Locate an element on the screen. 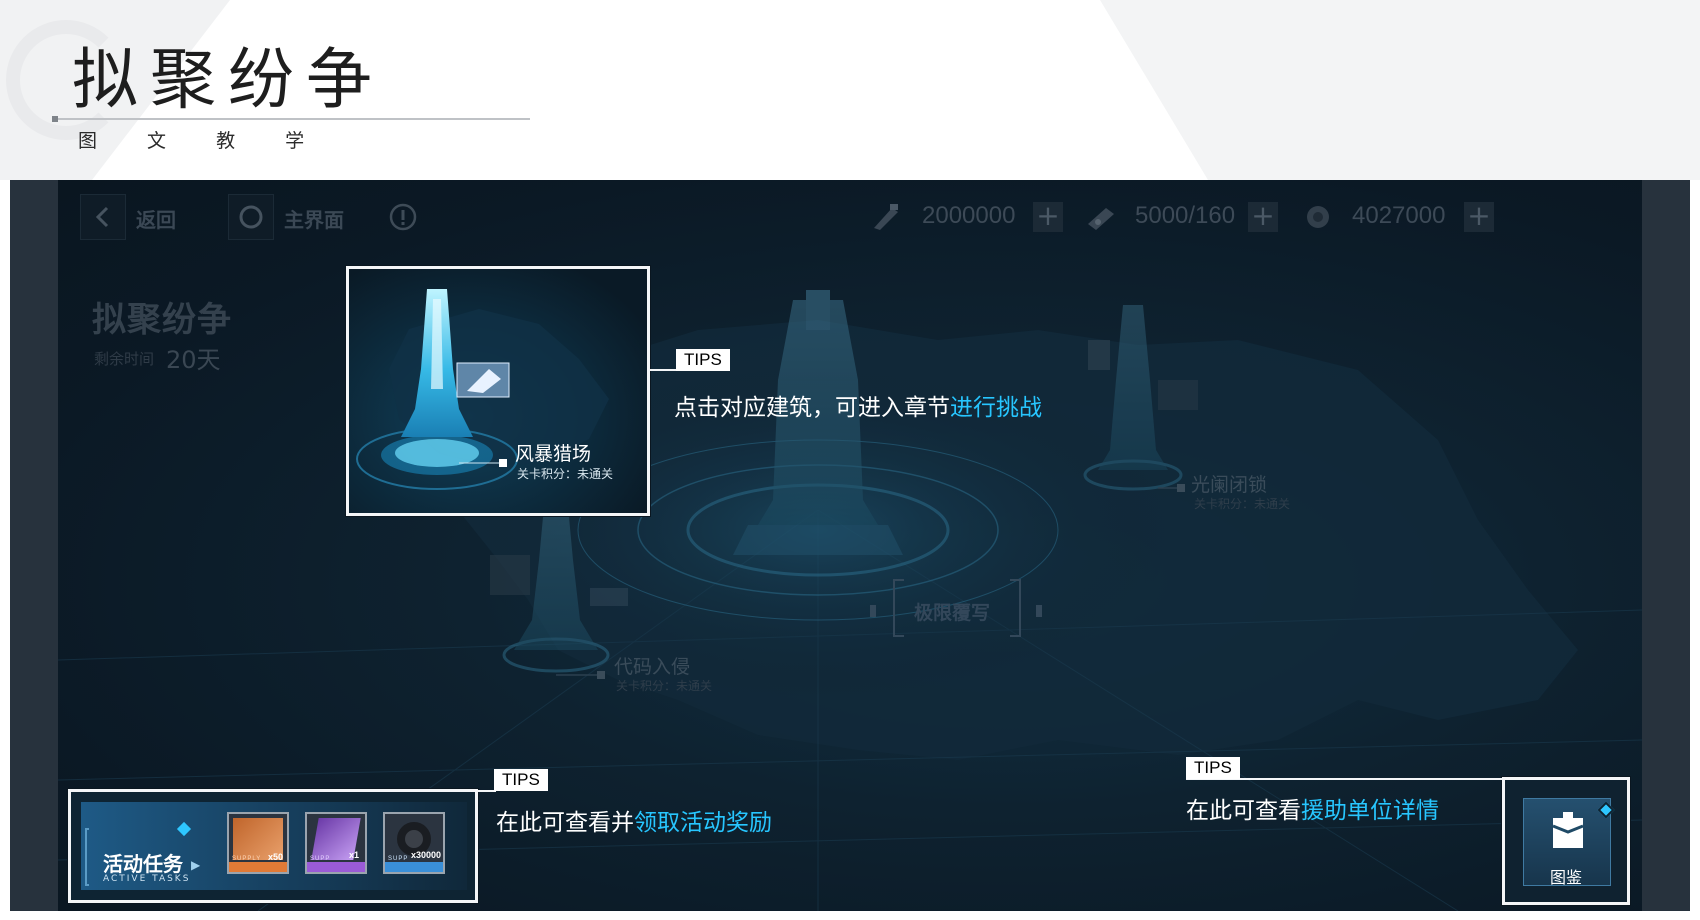  codex-label: 图鉴 is located at coordinates (1565, 877).